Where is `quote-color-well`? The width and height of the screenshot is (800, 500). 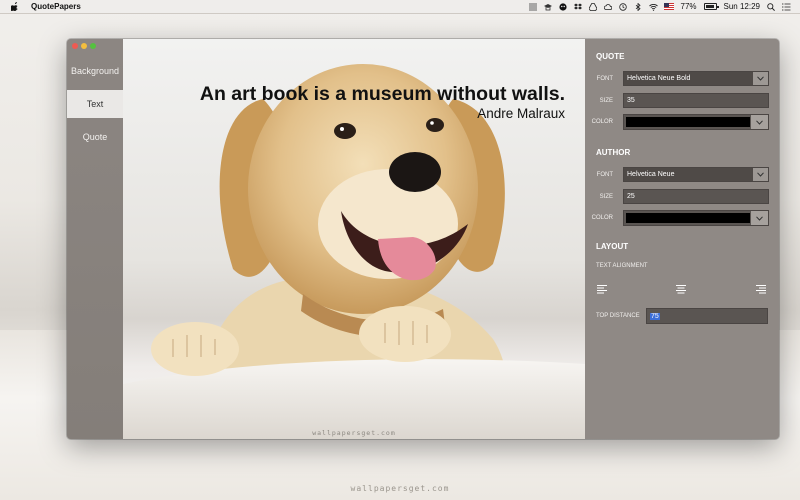 quote-color-well is located at coordinates (696, 122).